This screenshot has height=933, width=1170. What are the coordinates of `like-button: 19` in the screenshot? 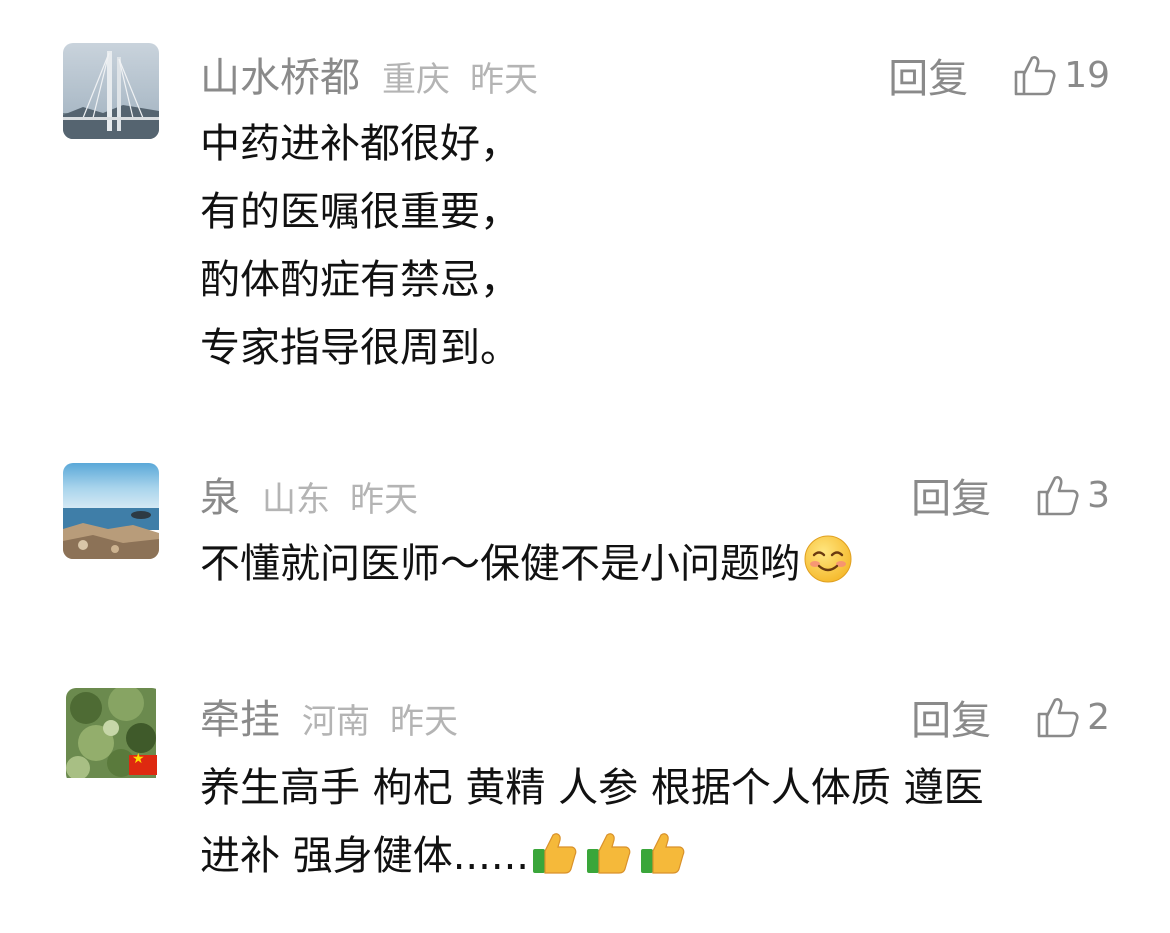 It's located at (1061, 75).